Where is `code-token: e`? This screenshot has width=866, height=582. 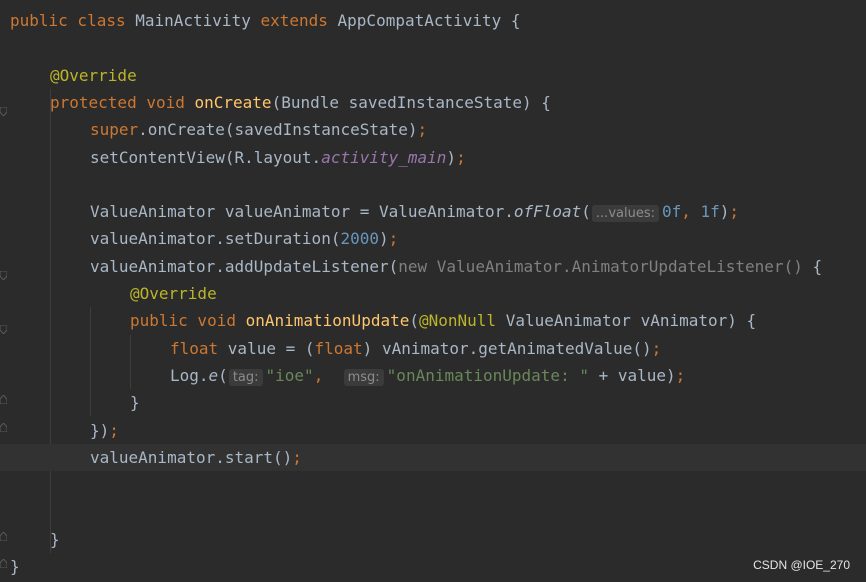
code-token: e is located at coordinates (213, 375).